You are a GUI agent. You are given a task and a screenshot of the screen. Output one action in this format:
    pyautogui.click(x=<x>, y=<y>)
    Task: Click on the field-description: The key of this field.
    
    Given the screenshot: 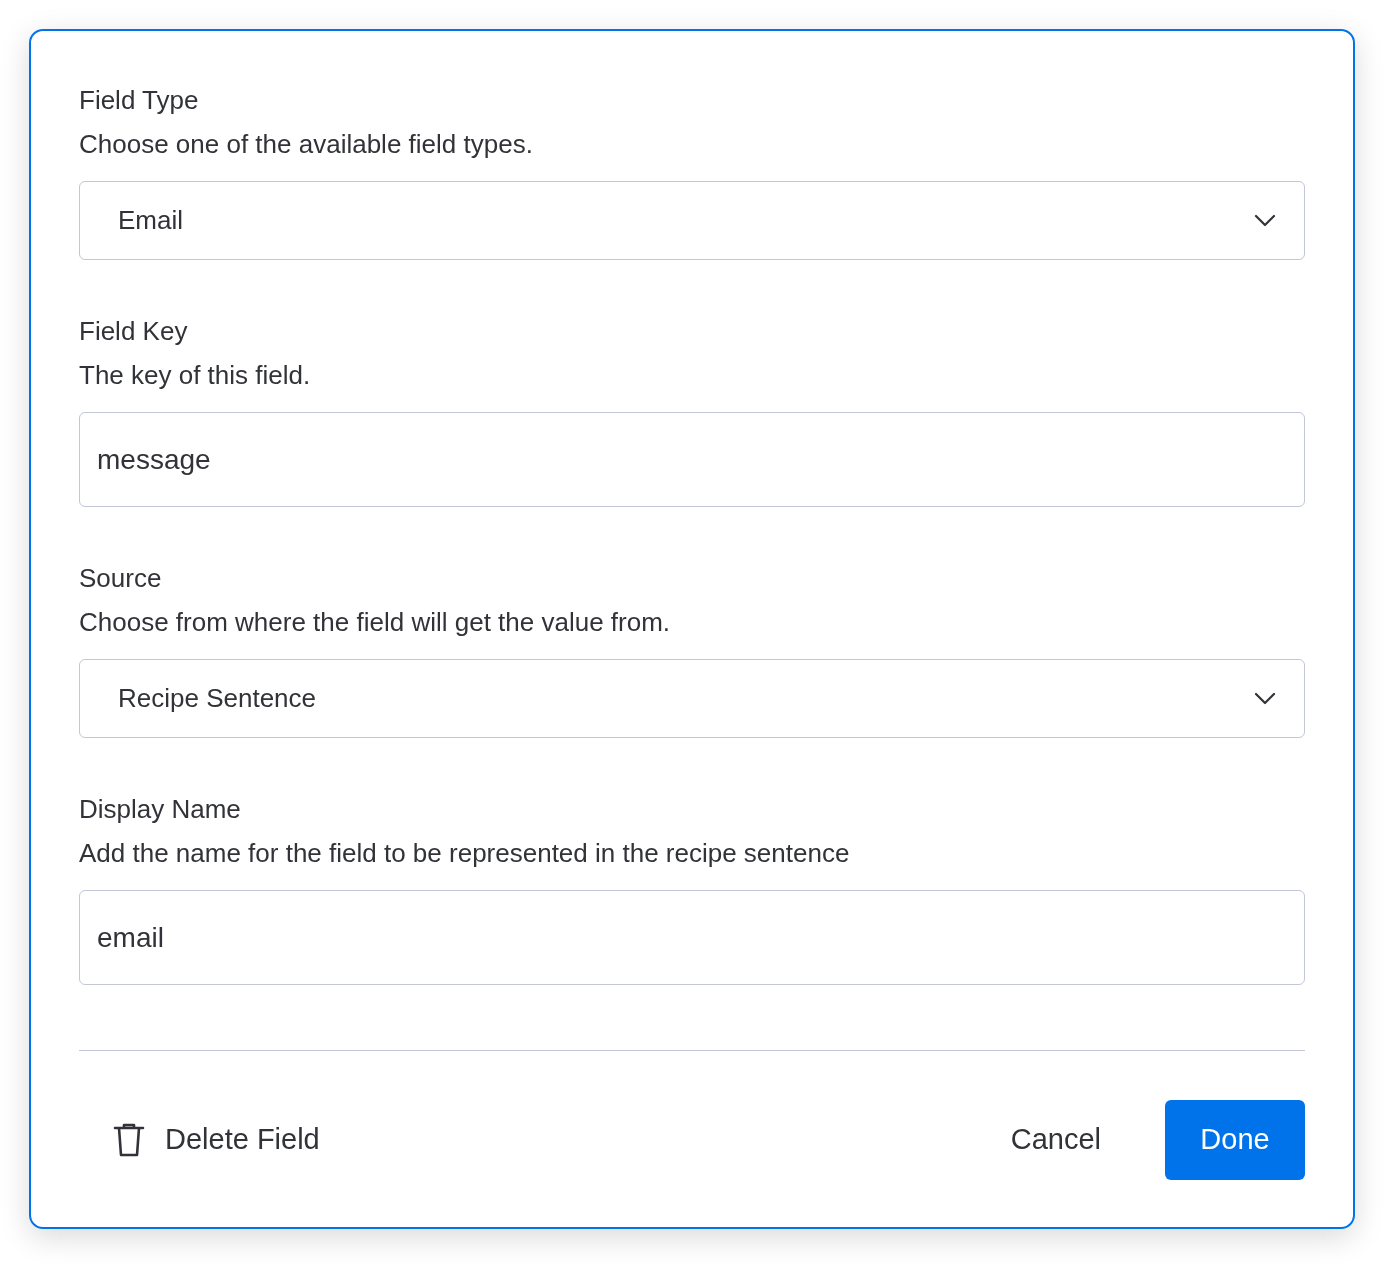 What is the action you would take?
    pyautogui.click(x=195, y=375)
    